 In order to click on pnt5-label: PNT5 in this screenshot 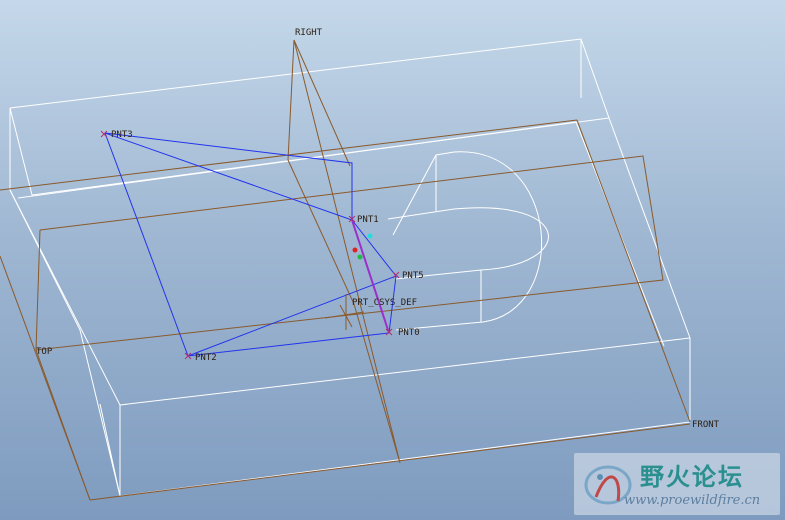, I will do `click(413, 276)`.